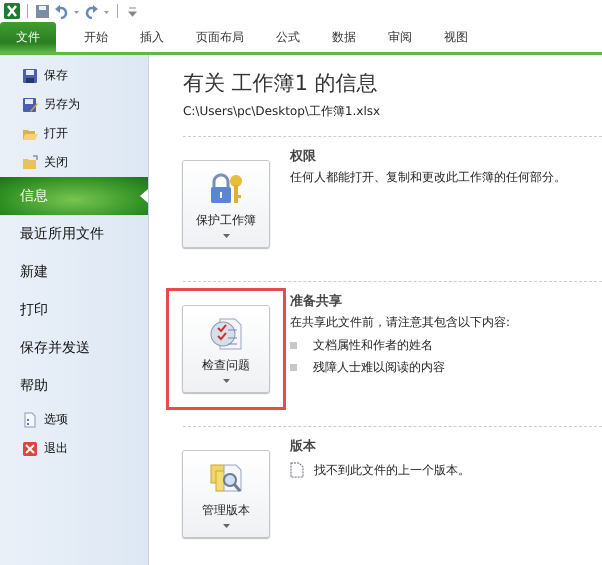 This screenshot has height=565, width=602. I want to click on bullet-text: 文档属性和作者的姓名, so click(373, 345).